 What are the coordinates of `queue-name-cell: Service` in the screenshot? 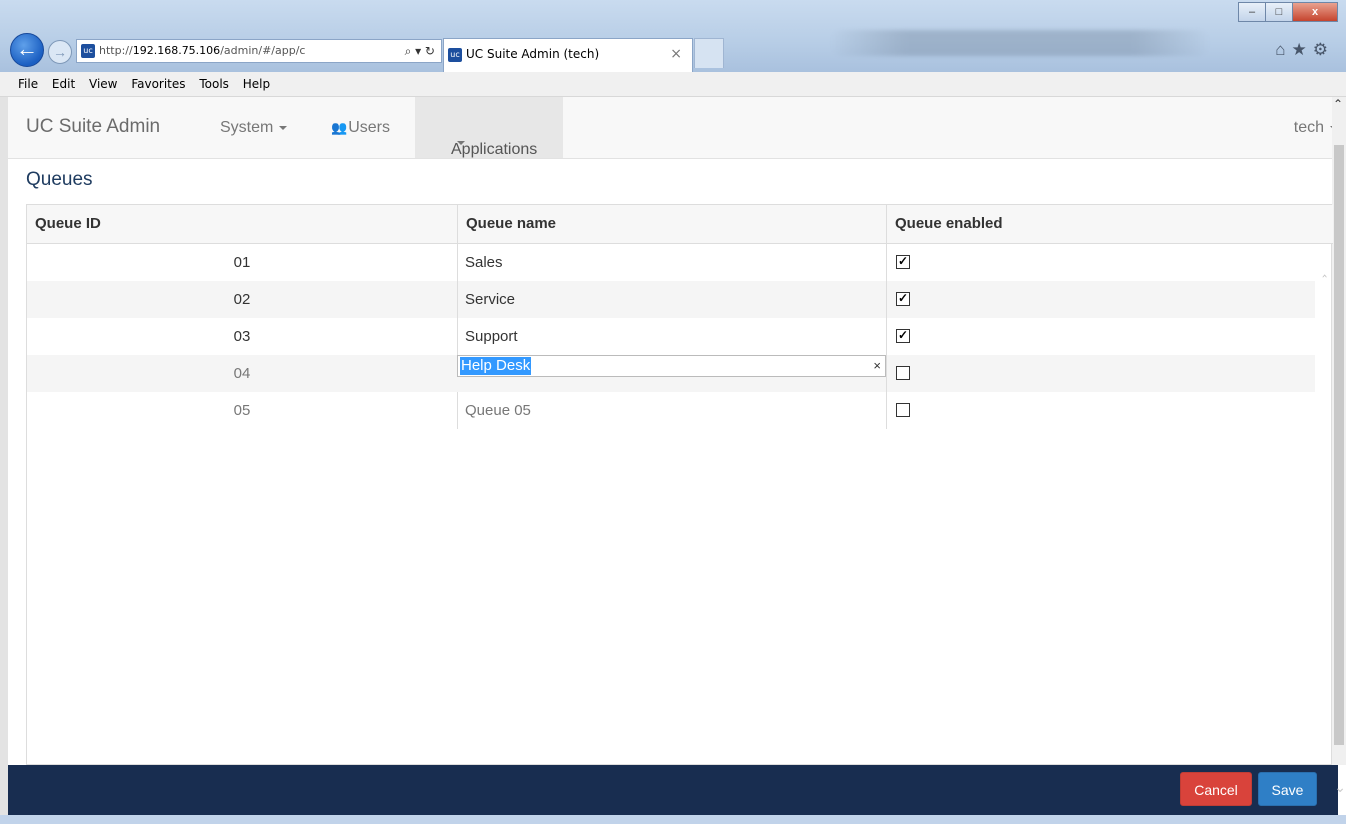 It's located at (671, 299).